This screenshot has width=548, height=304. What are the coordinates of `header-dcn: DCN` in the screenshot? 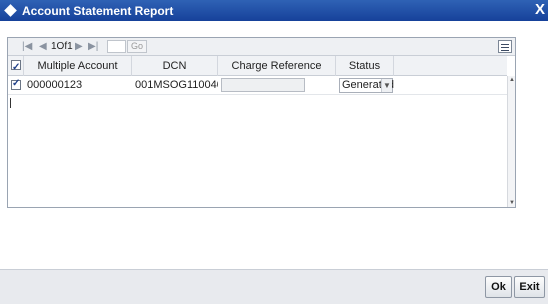 It's located at (175, 66).